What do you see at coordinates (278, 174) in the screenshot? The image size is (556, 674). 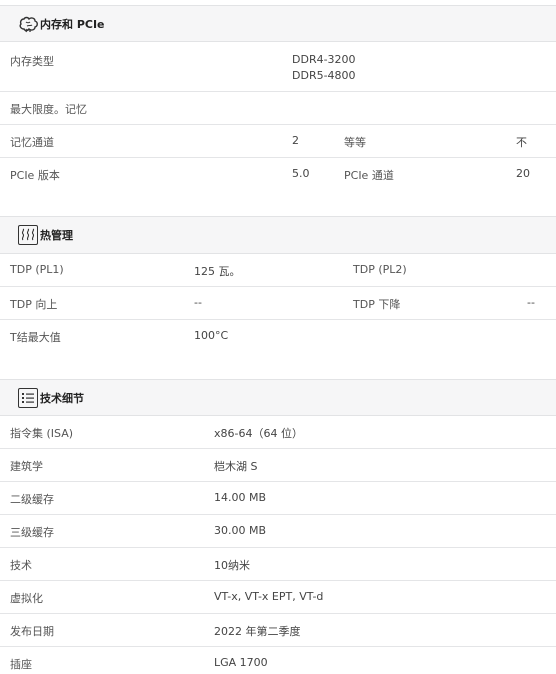 I see `memory-row: PCIe 版本 5.0 PCIe 通道 20` at bounding box center [278, 174].